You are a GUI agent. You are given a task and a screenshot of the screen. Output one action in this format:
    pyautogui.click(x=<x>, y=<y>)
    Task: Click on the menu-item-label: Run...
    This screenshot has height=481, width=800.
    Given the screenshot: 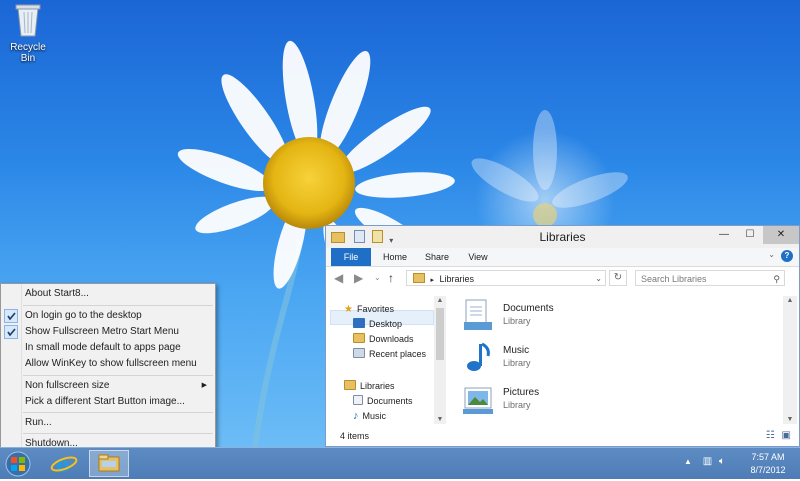 What is the action you would take?
    pyautogui.click(x=38, y=422)
    